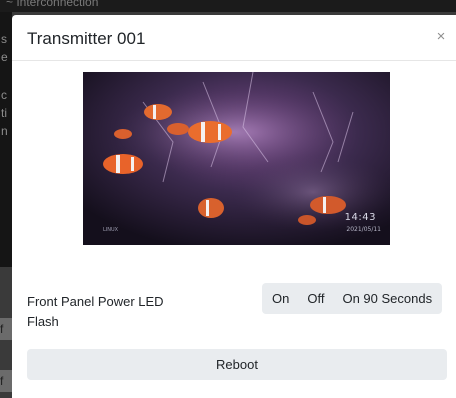 The image size is (456, 398). Describe the element at coordinates (4, 95) in the screenshot. I see `background-char: c` at that location.